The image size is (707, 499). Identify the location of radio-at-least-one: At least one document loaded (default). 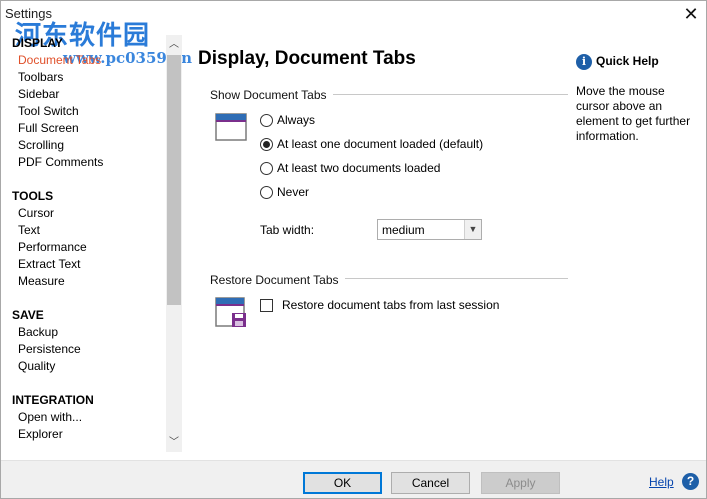
(371, 144).